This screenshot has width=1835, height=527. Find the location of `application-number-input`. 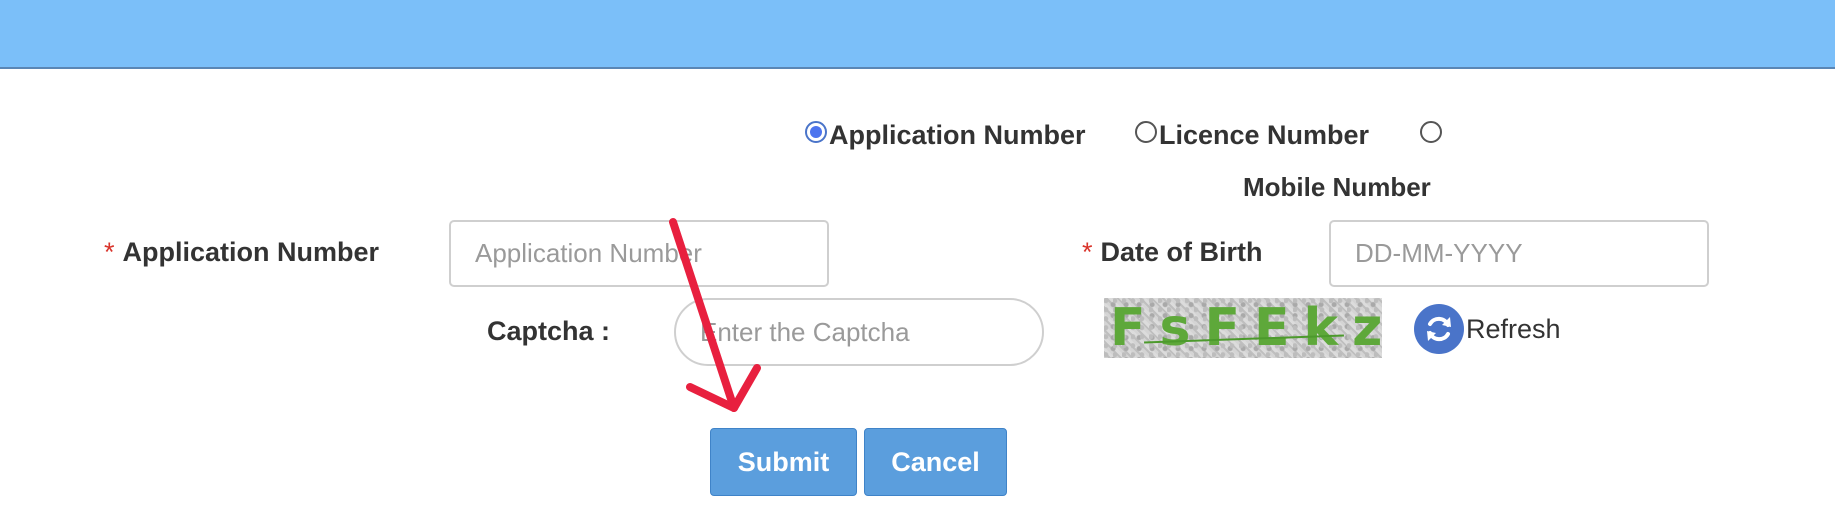

application-number-input is located at coordinates (639, 253).